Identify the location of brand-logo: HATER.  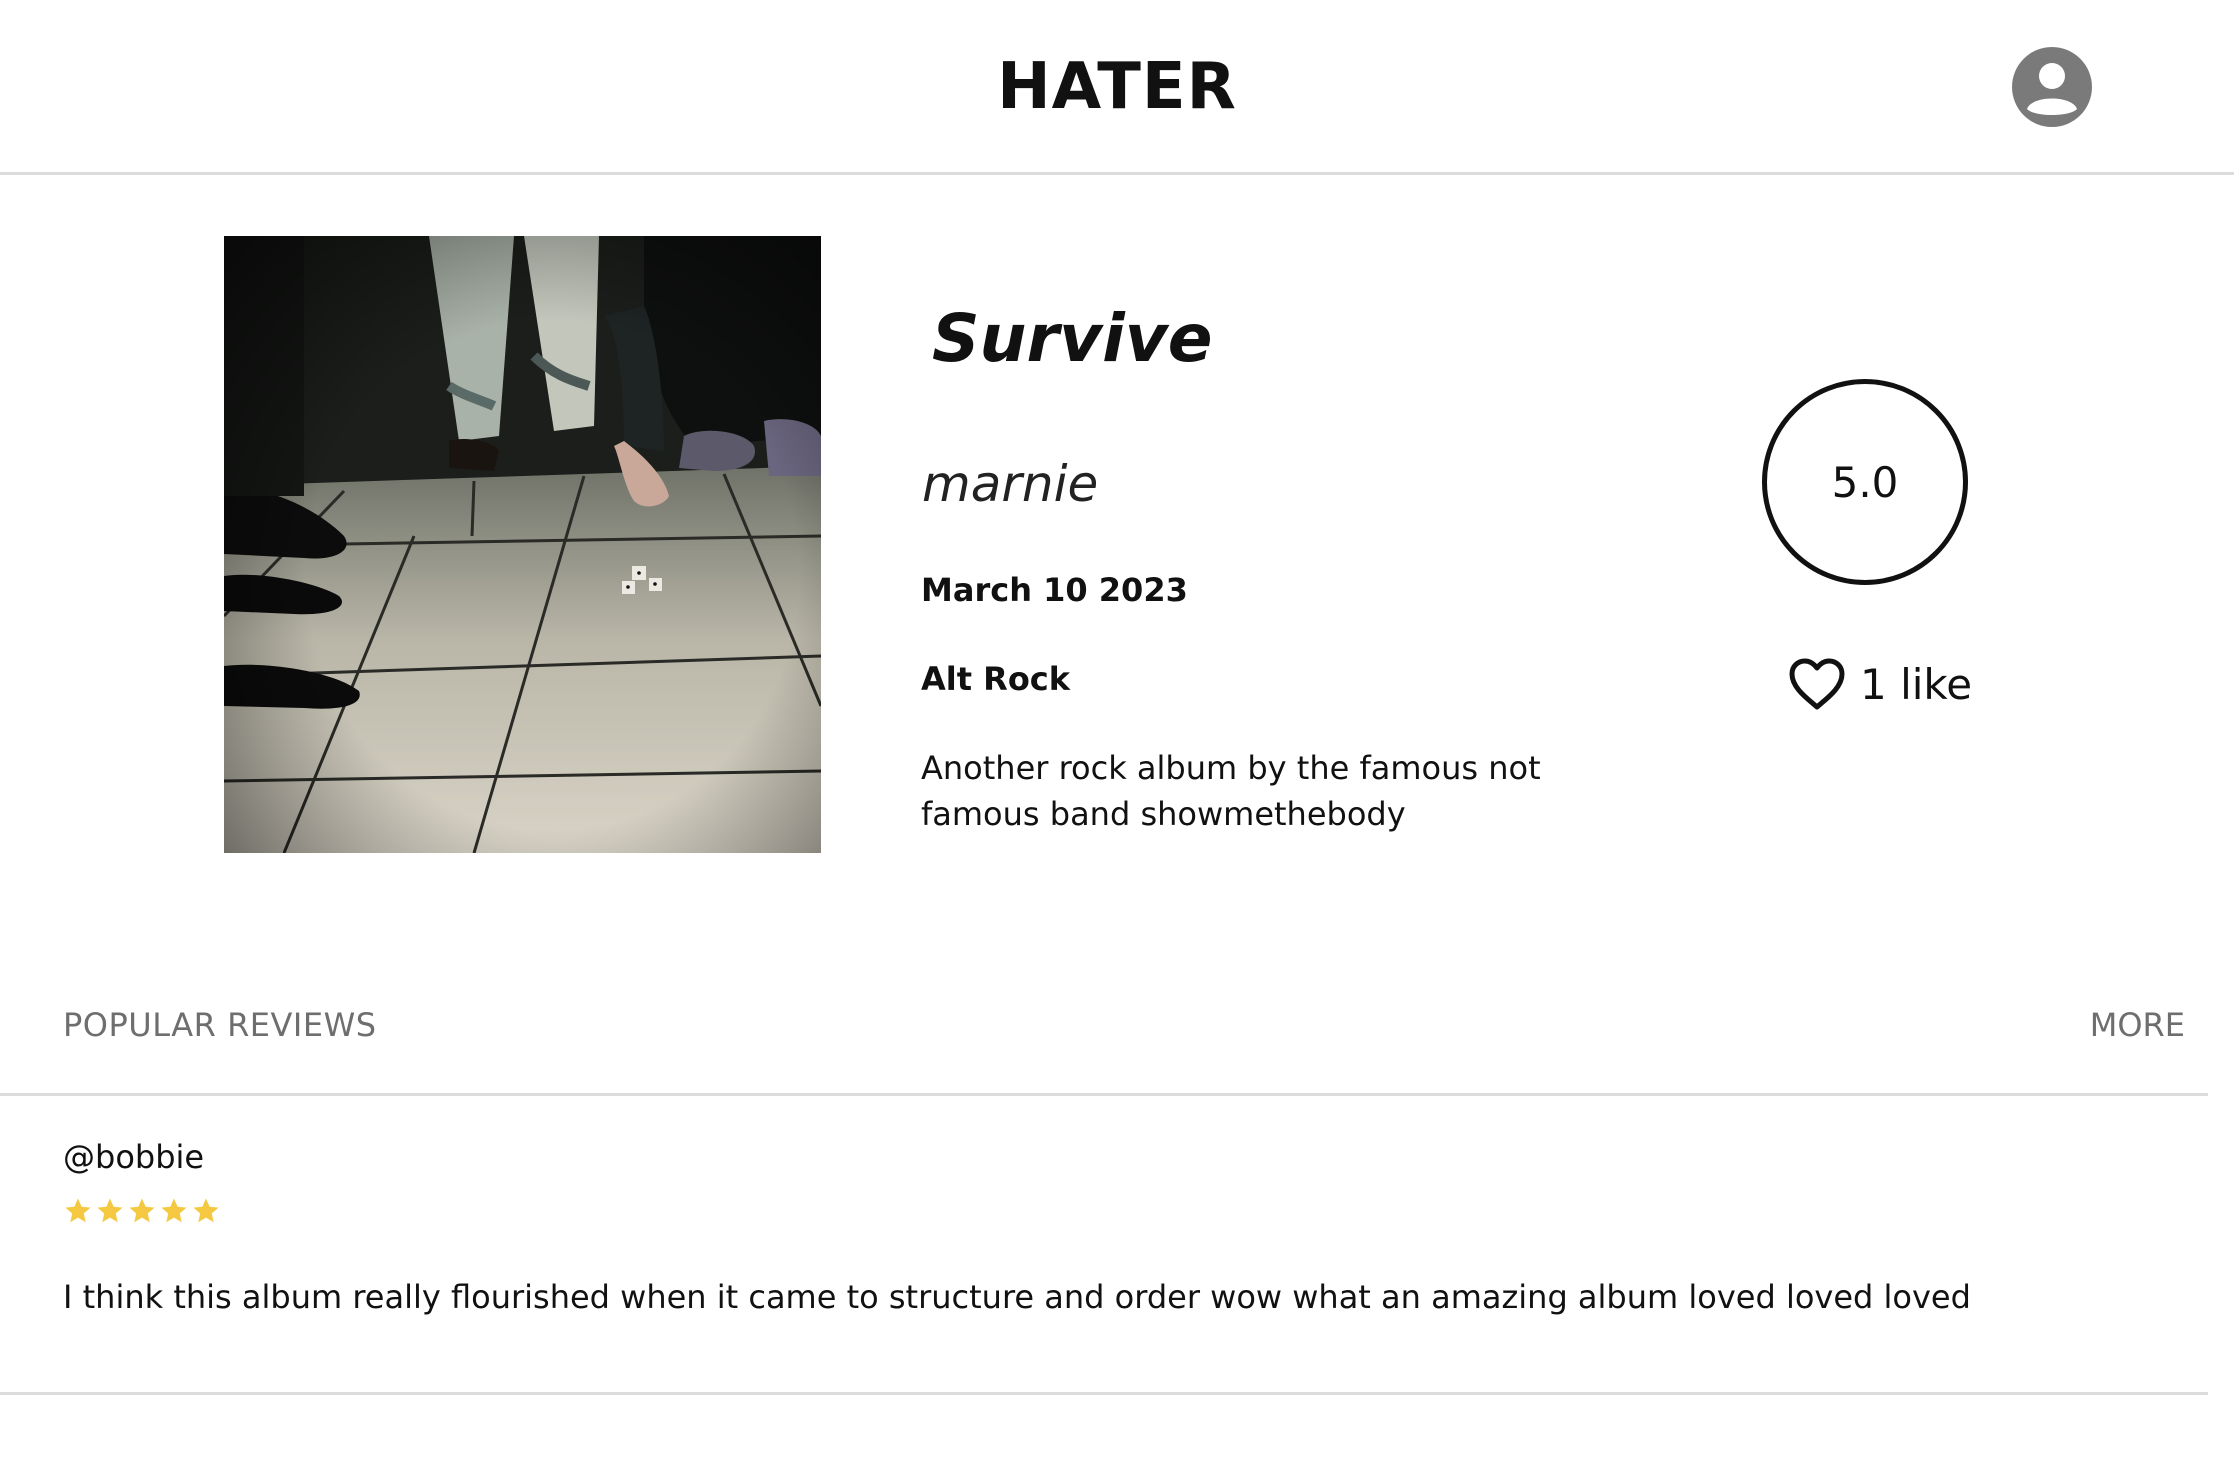
(1117, 87).